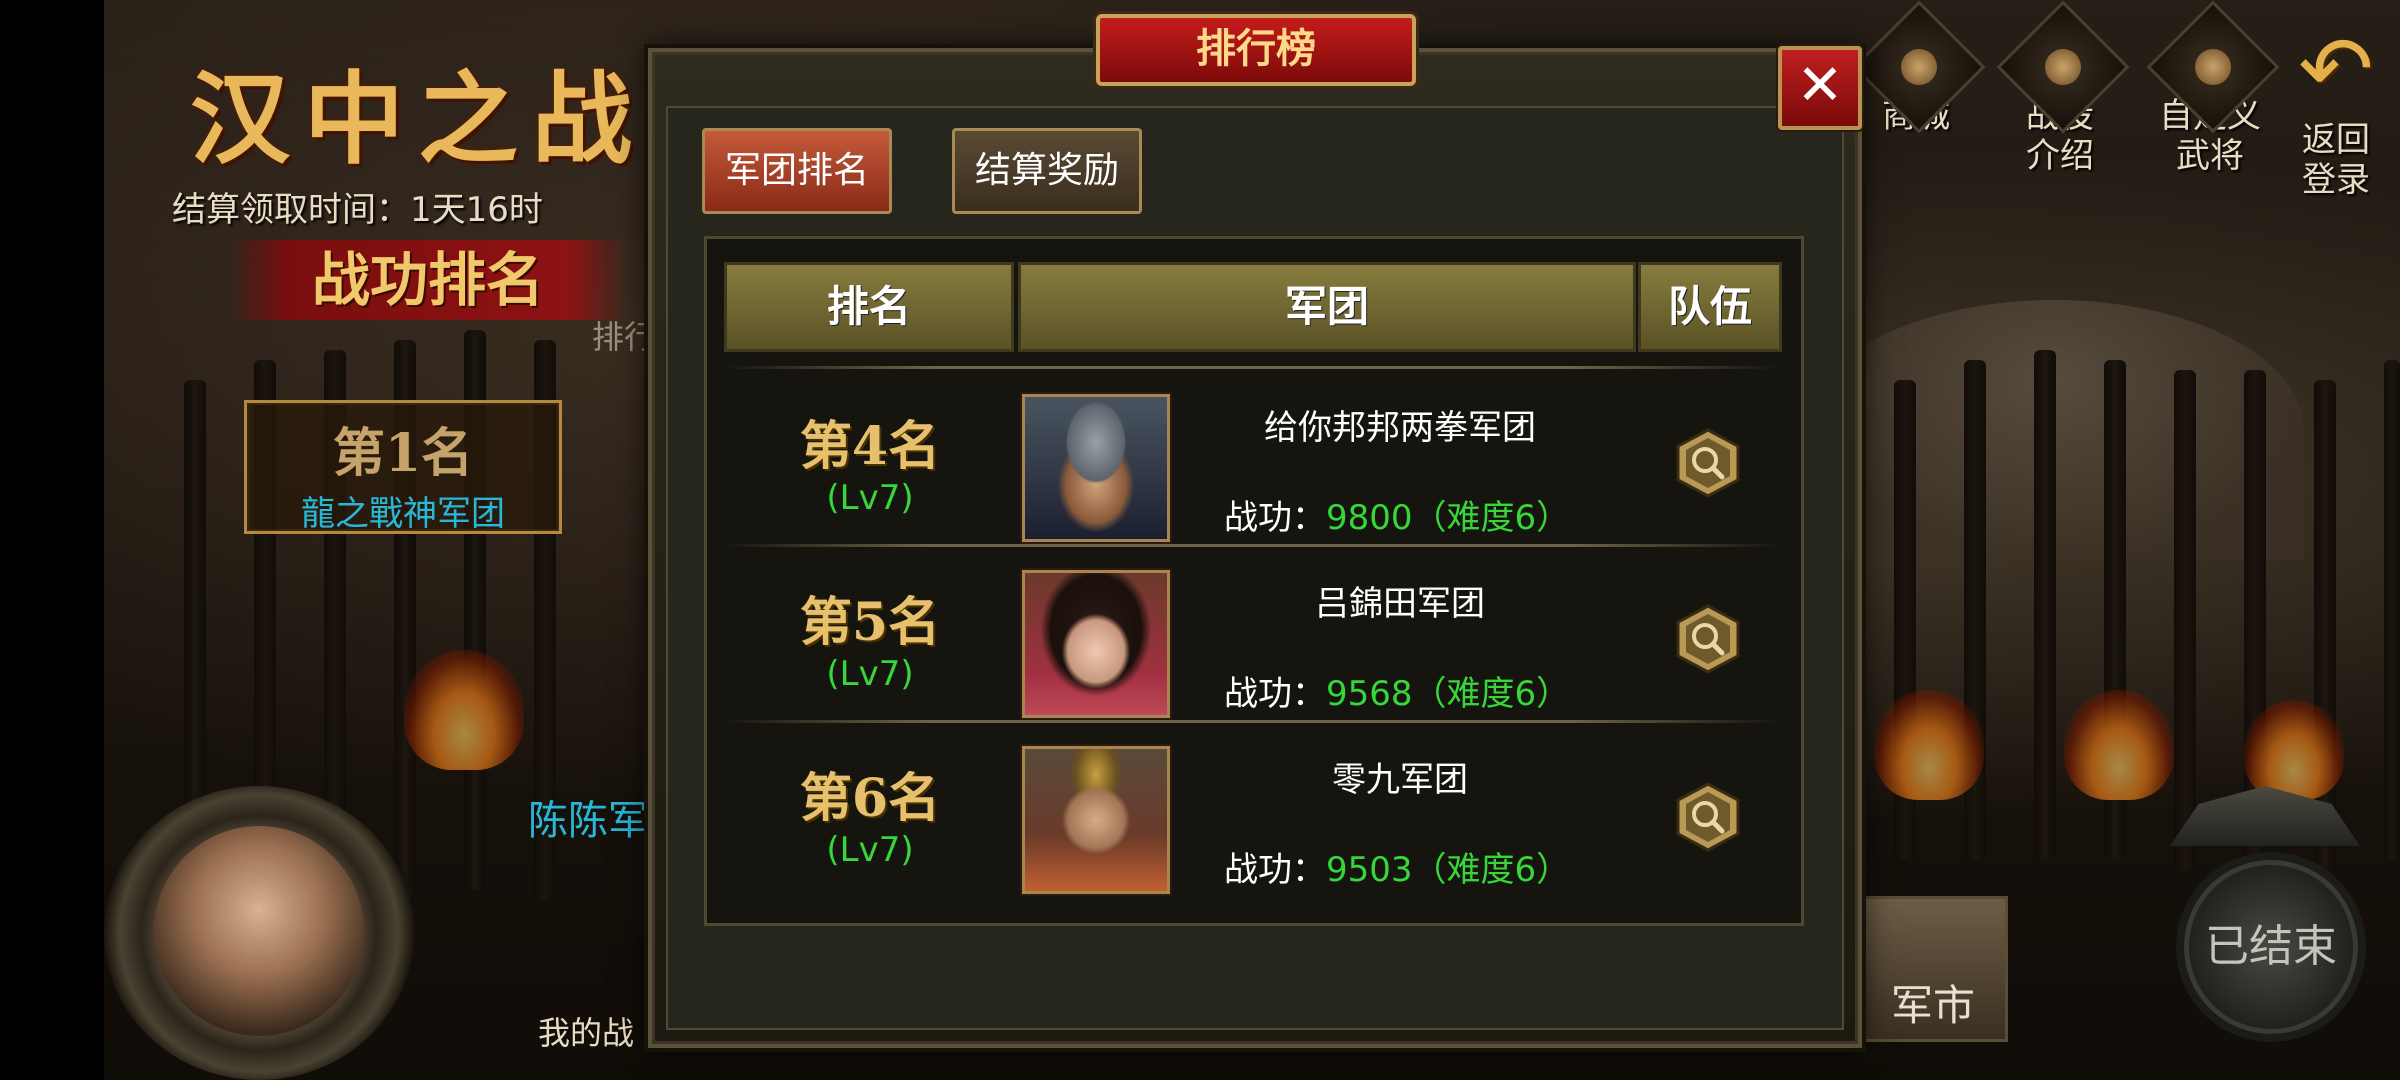  I want to click on merit-value: 9568（难度6）, so click(1448, 694).